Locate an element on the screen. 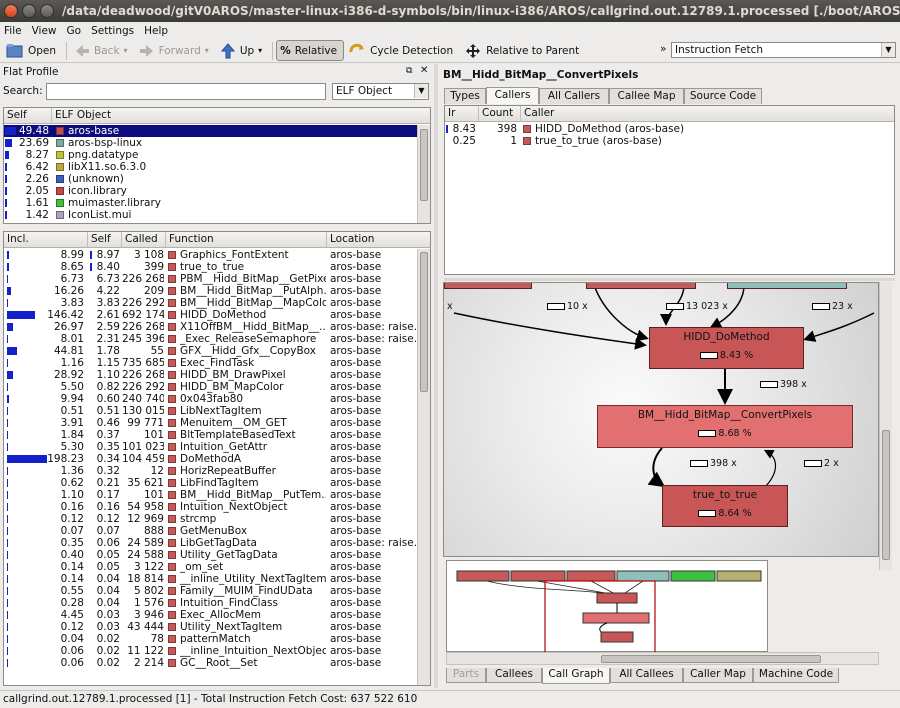 The width and height of the screenshot is (900, 708). close-window-icon is located at coordinates (11, 11).